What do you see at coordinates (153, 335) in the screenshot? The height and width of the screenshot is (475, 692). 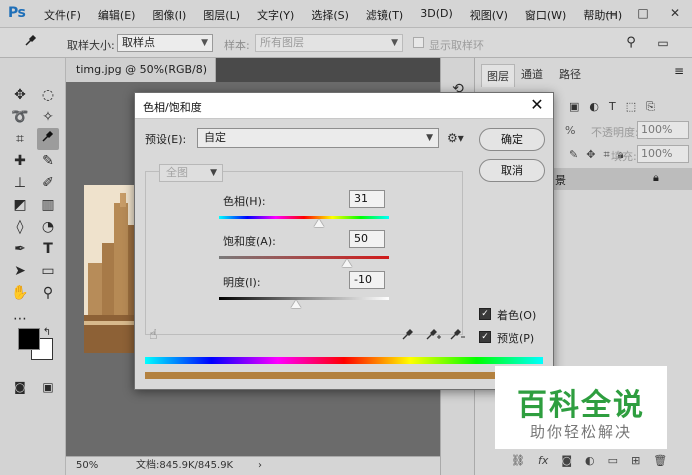 I see `targeted-adjustment-hand-icon: ☝` at bounding box center [153, 335].